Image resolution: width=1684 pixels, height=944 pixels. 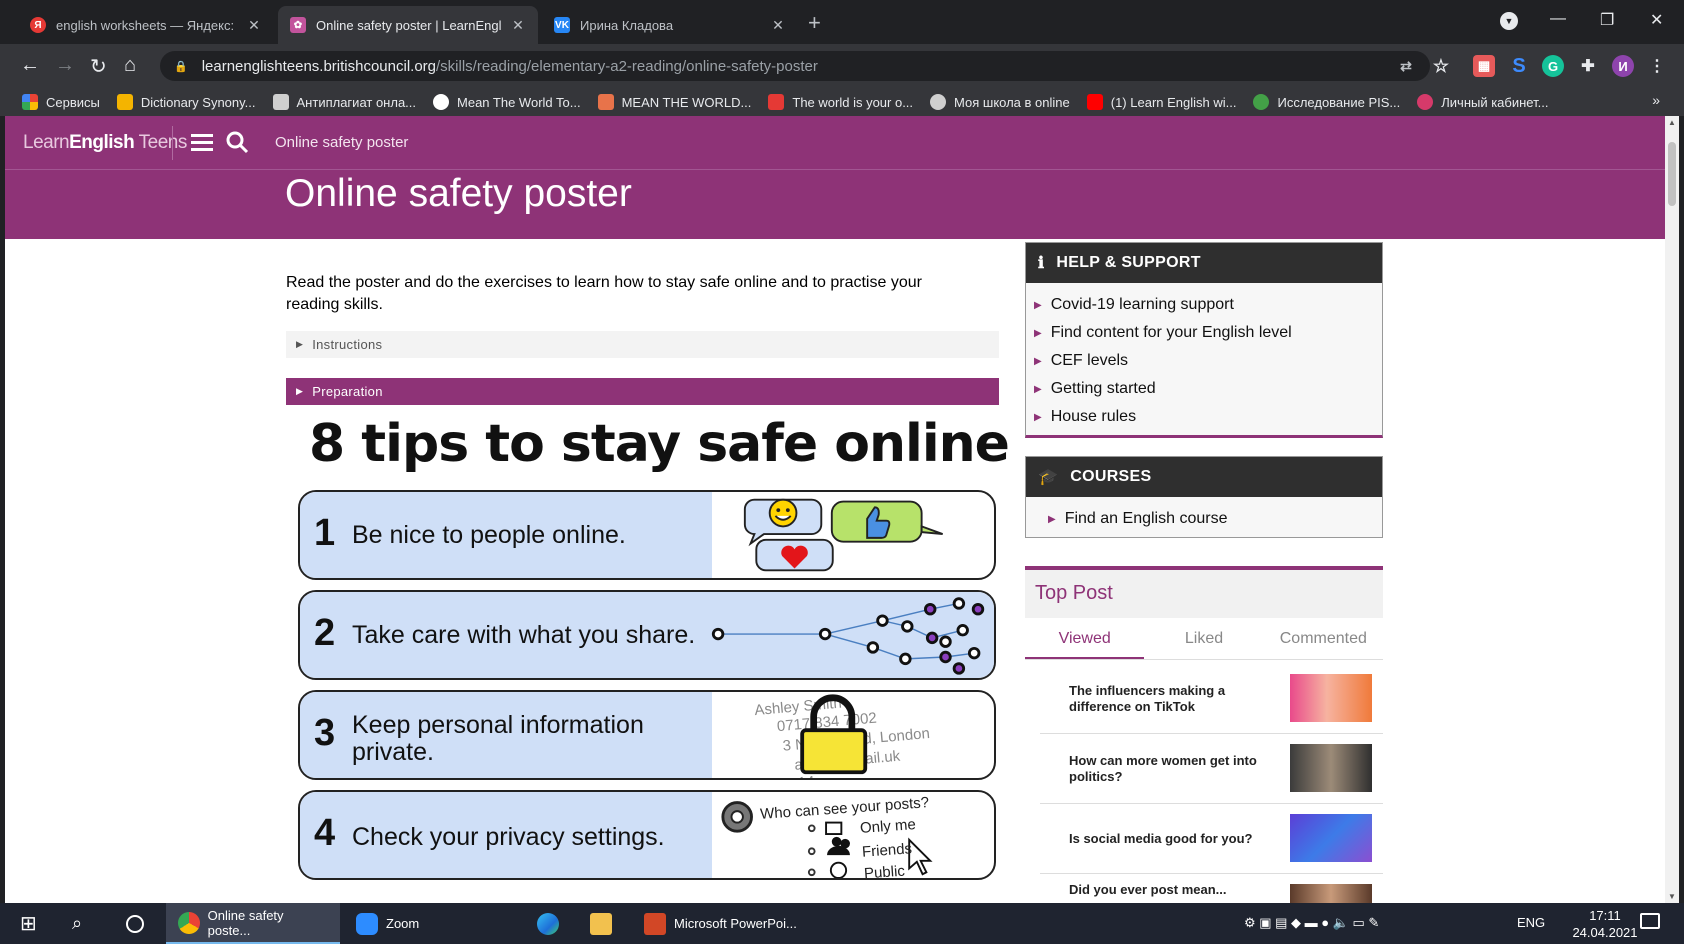 I want to click on help-link: ▶ Find content for your English level, so click(x=1208, y=333).